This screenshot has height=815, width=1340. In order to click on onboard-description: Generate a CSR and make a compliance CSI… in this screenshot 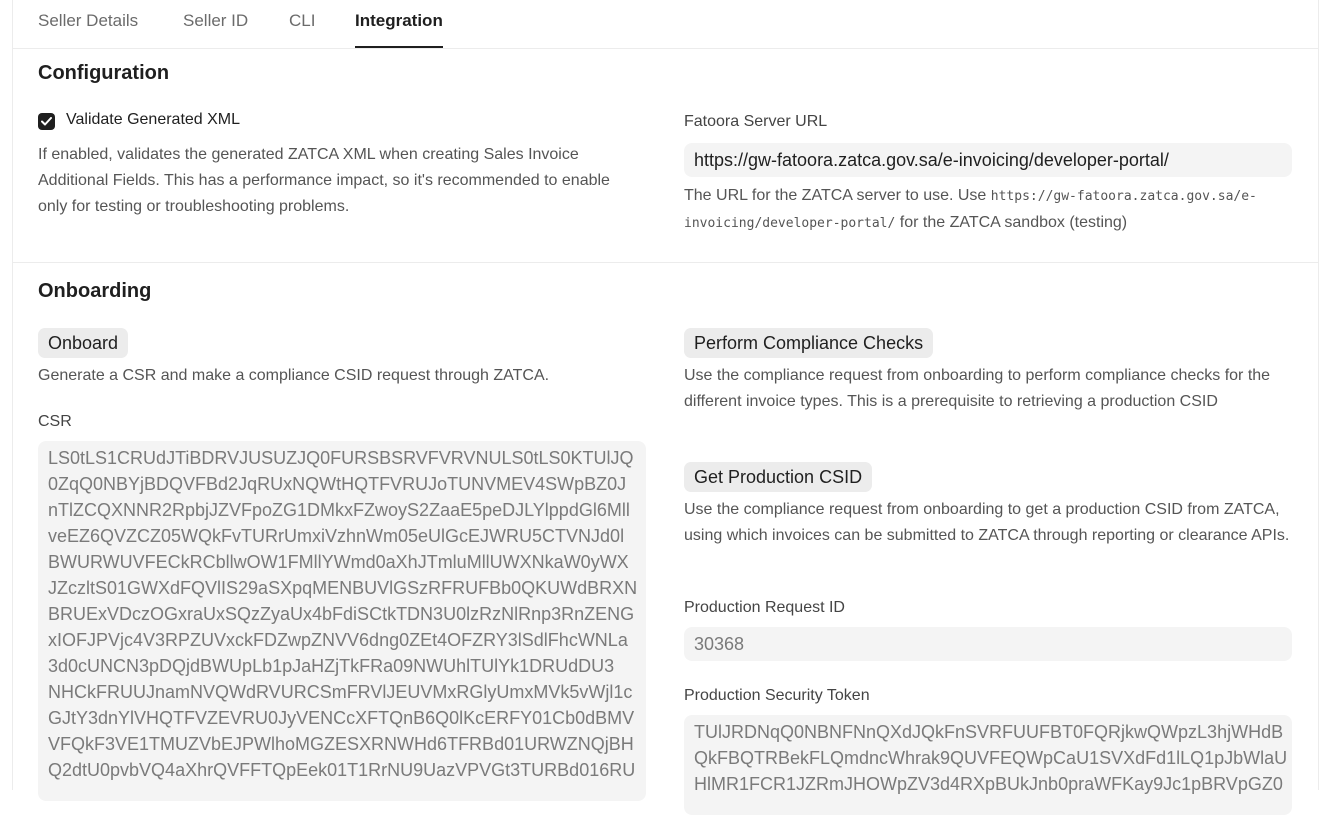, I will do `click(294, 375)`.